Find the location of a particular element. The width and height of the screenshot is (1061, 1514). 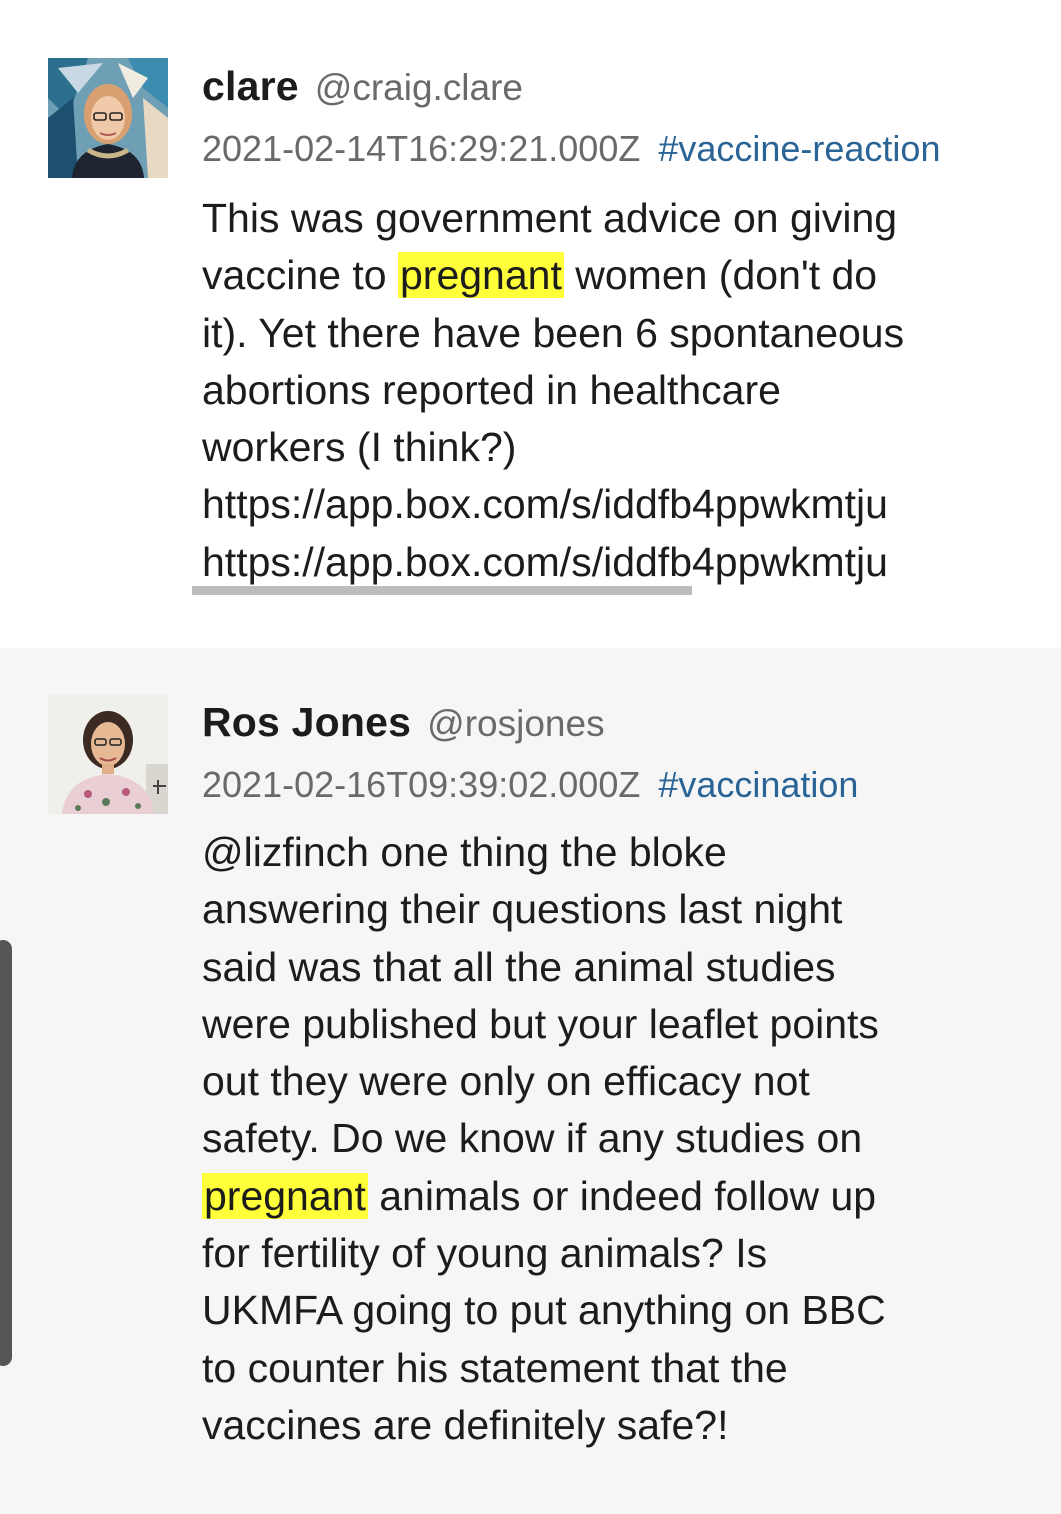

body-line: pregnant animals or indeed follow up is located at coordinates (622, 1196).